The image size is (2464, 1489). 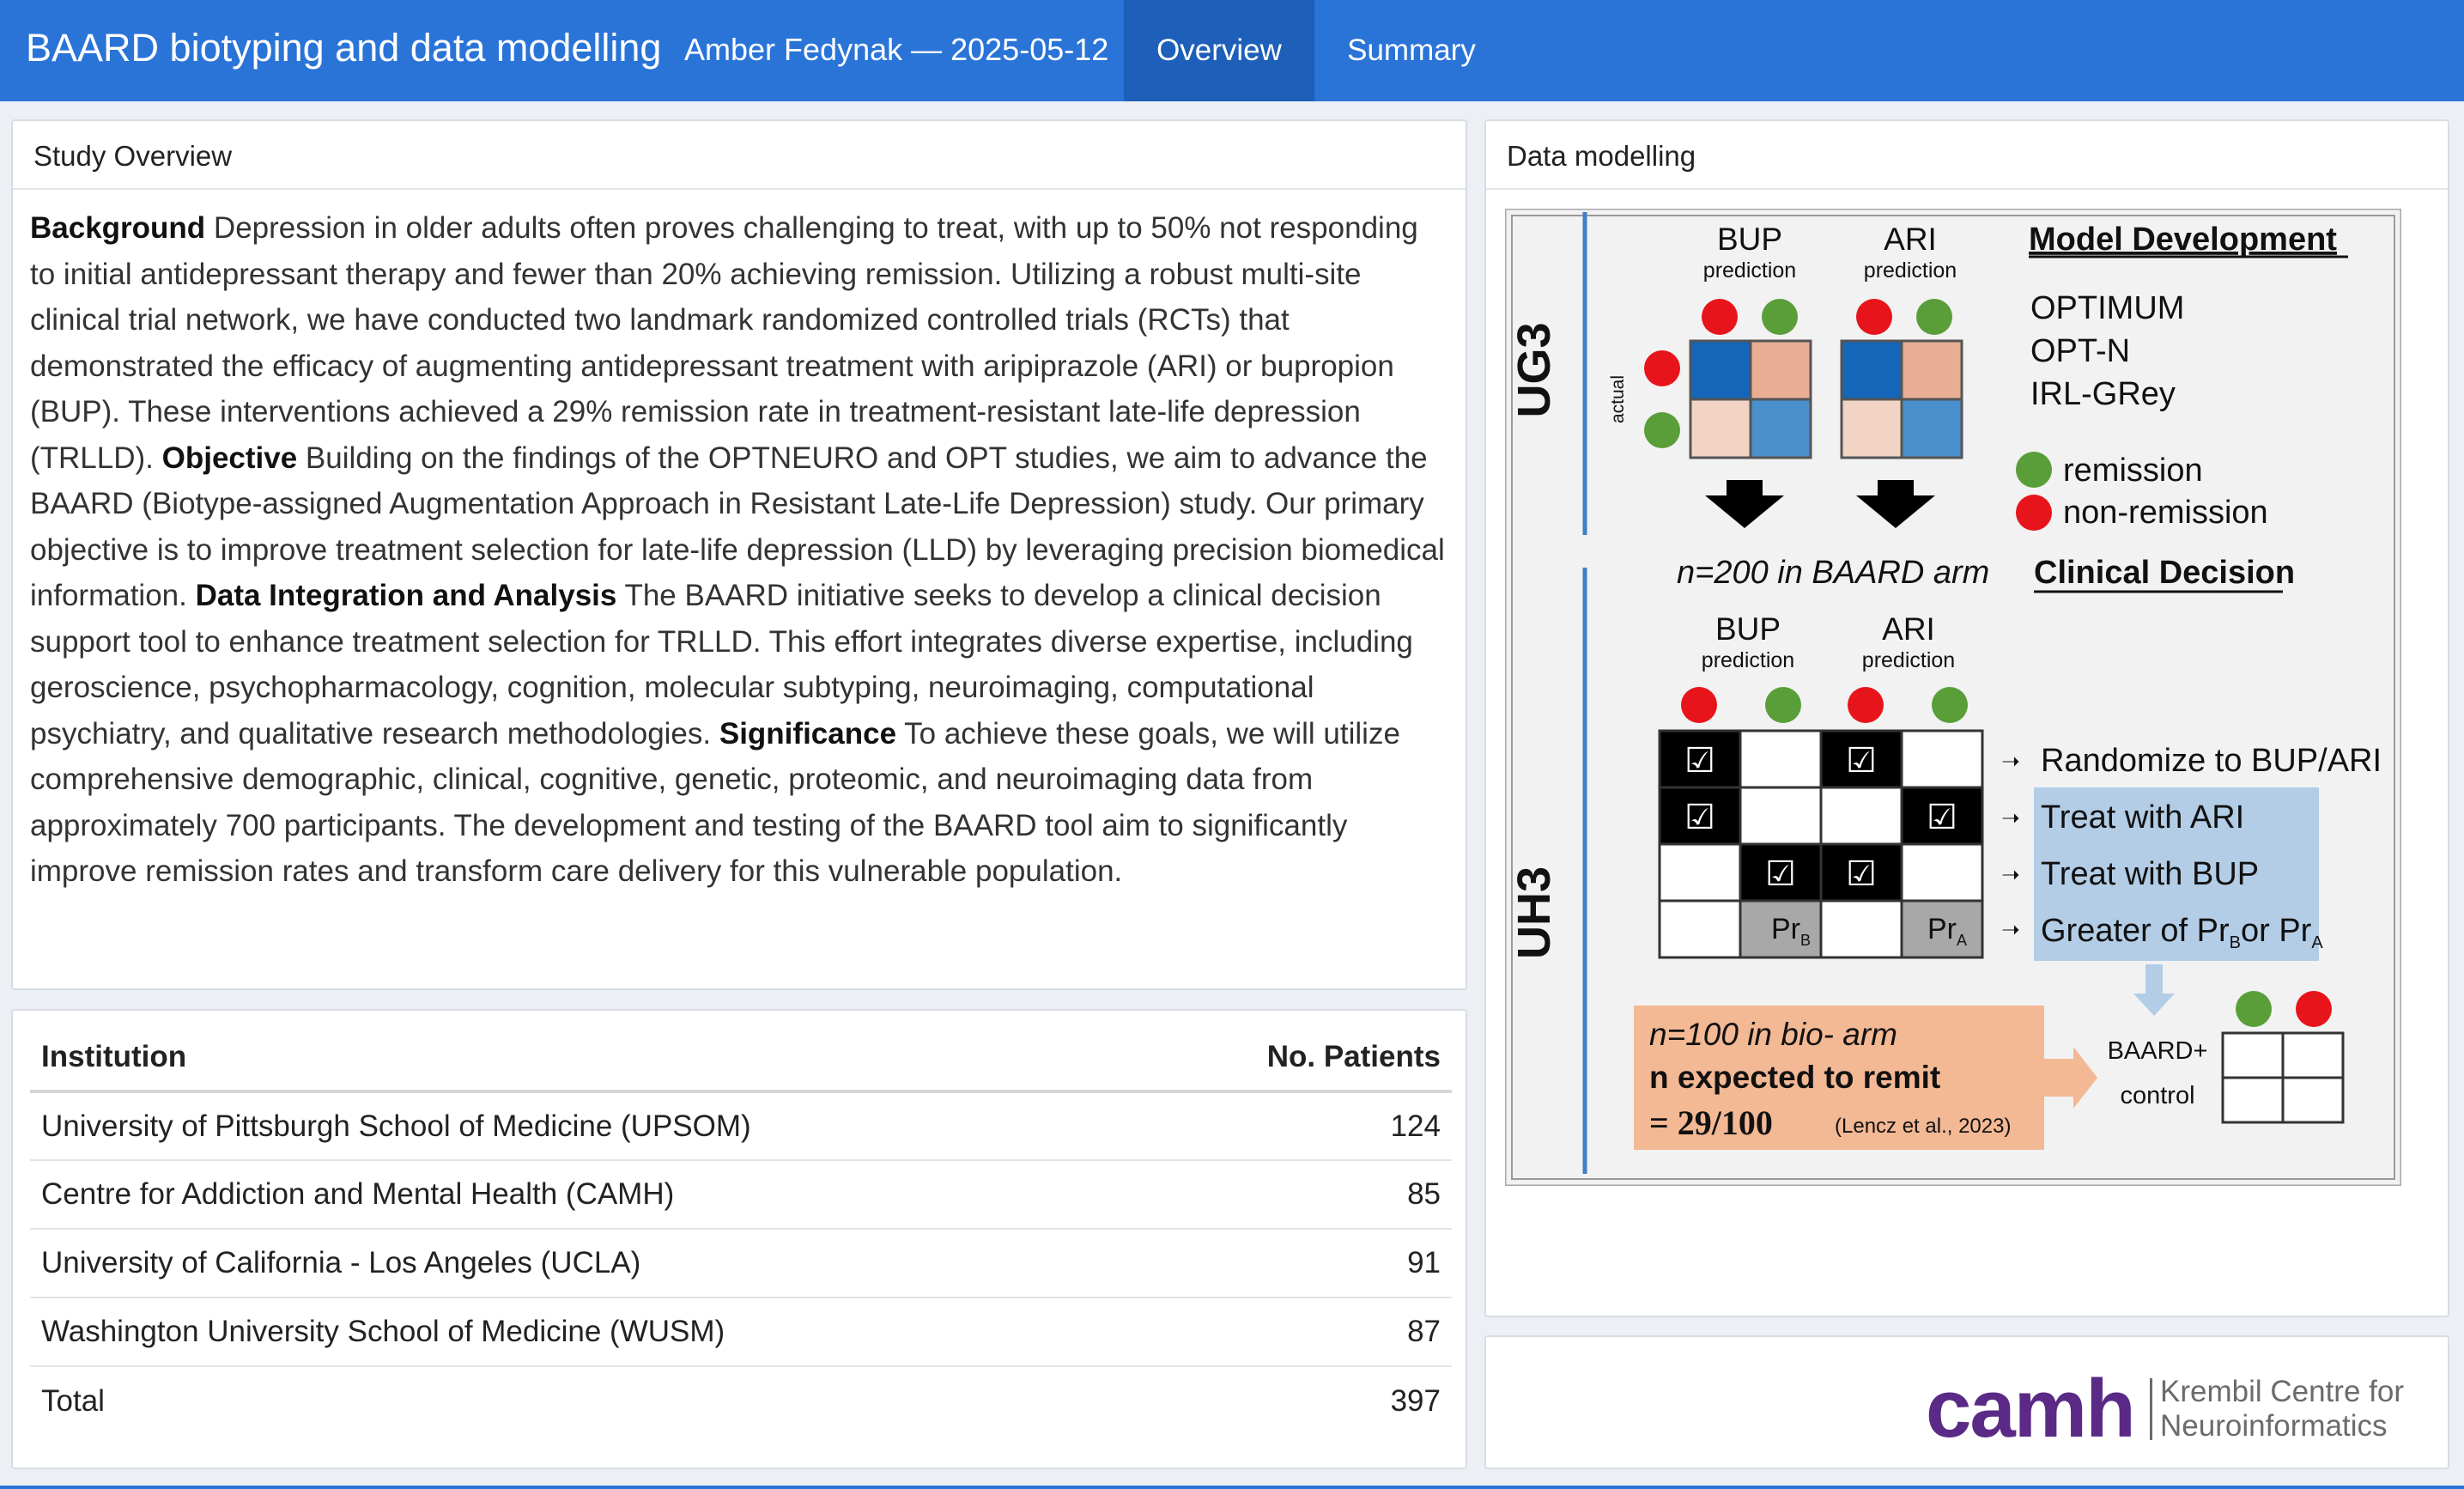 I want to click on model-opt-n: OPT-N, so click(x=2080, y=351).